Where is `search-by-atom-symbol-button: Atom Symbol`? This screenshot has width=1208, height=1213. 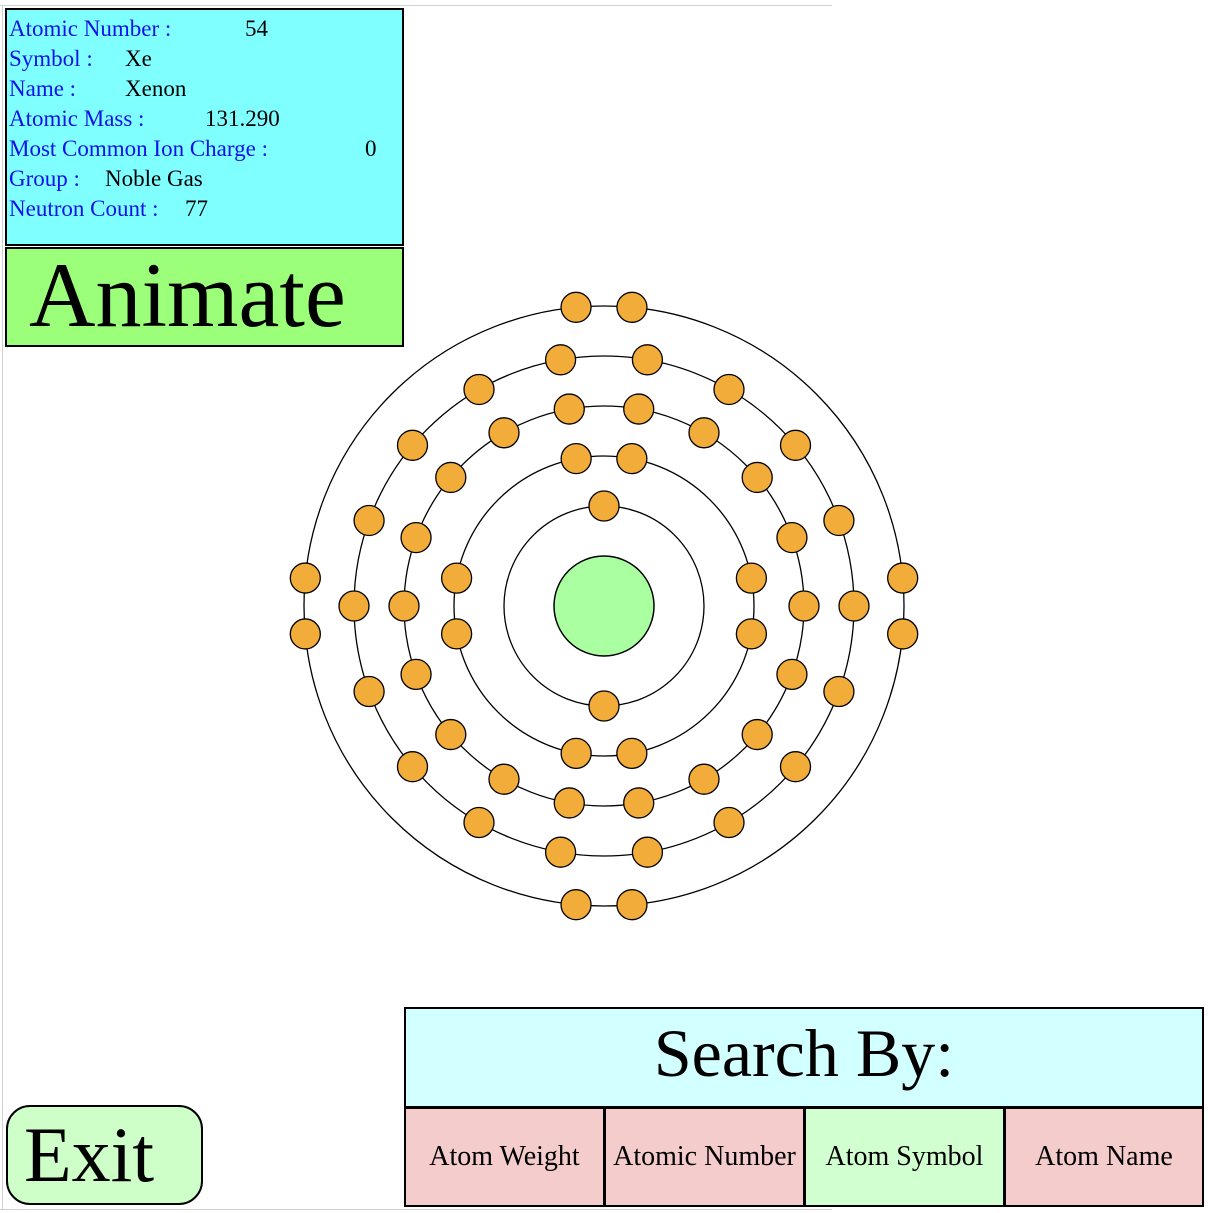
search-by-atom-symbol-button: Atom Symbol is located at coordinates (904, 1157).